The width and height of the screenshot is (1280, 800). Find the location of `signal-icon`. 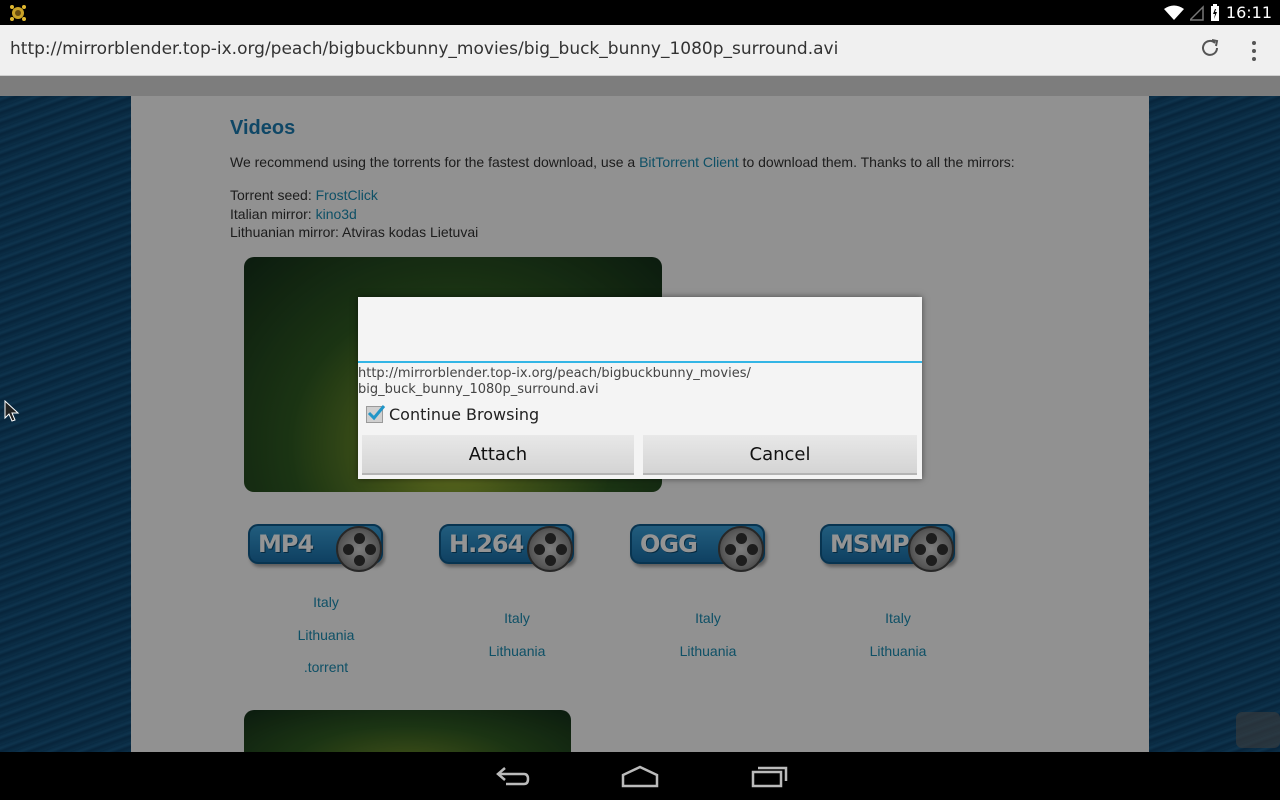

signal-icon is located at coordinates (1196, 12).